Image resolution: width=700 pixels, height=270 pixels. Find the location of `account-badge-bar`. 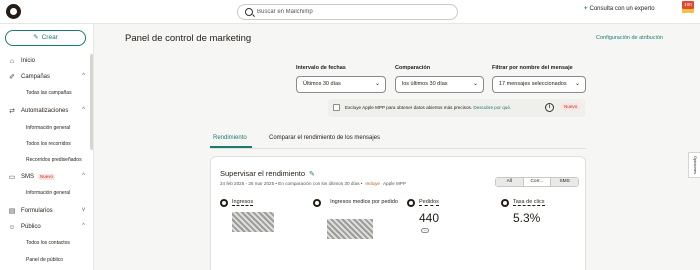

account-badge-bar is located at coordinates (688, 11).